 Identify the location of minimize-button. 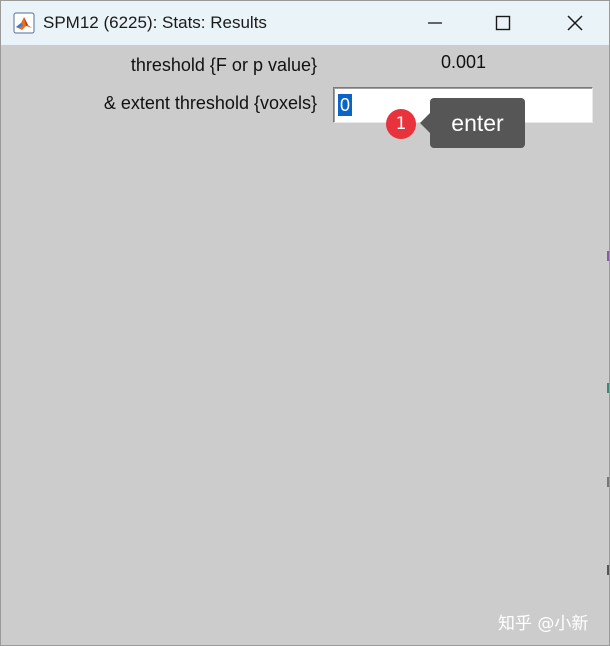
(435, 23).